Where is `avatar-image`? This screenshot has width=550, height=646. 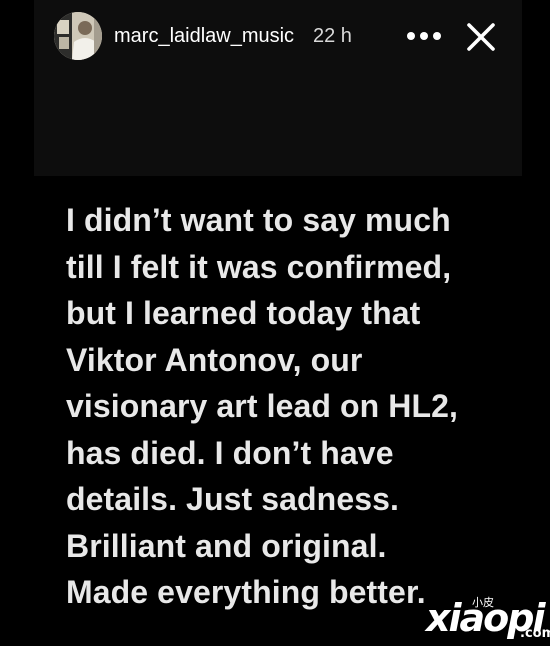
avatar-image is located at coordinates (78, 36).